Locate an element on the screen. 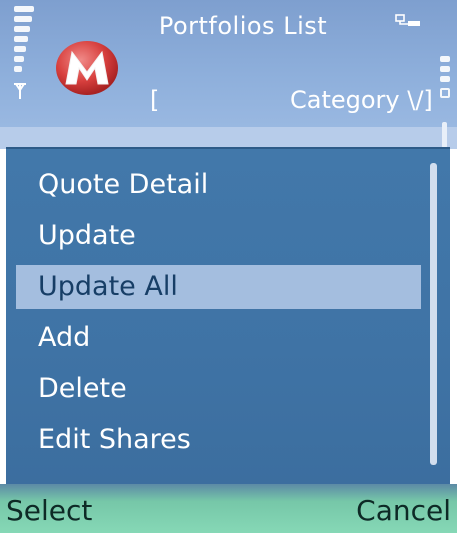 This screenshot has height=533, width=457. app-logo-icon is located at coordinates (87, 68).